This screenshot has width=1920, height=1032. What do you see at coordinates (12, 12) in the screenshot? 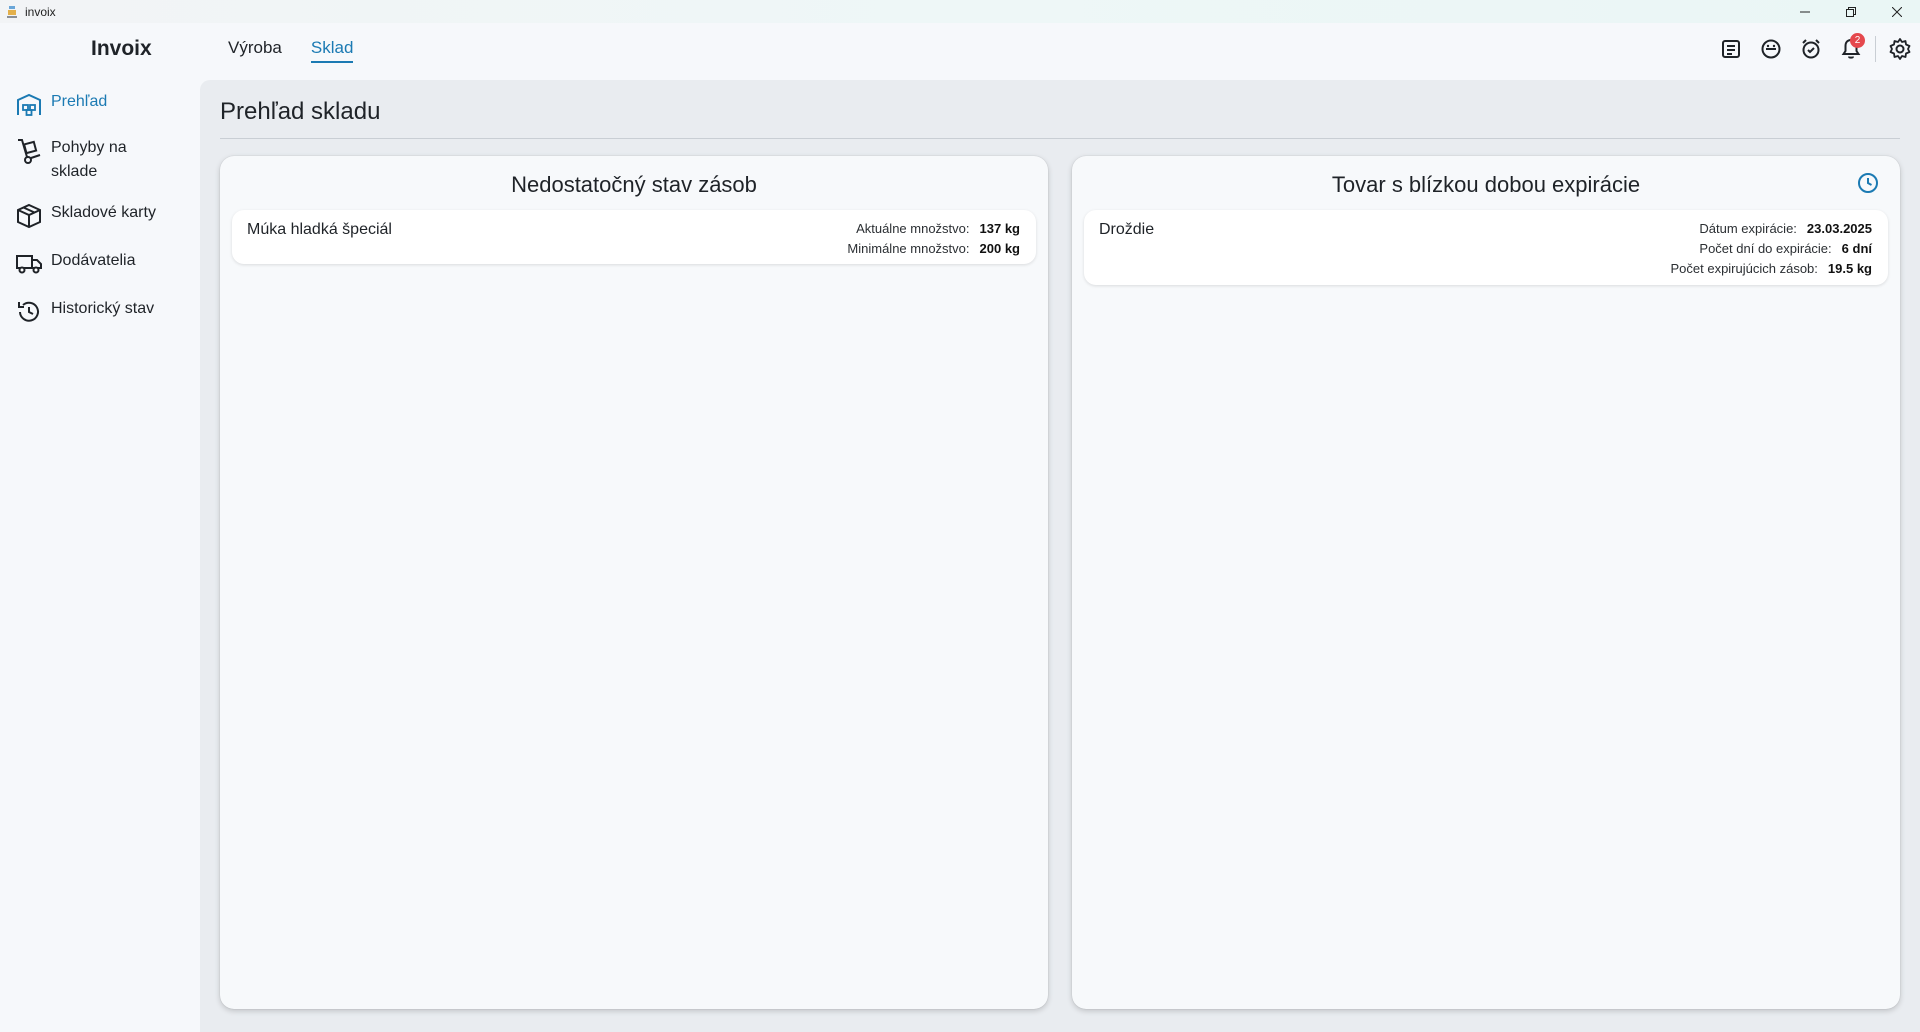
I see `app-logo-icon` at bounding box center [12, 12].